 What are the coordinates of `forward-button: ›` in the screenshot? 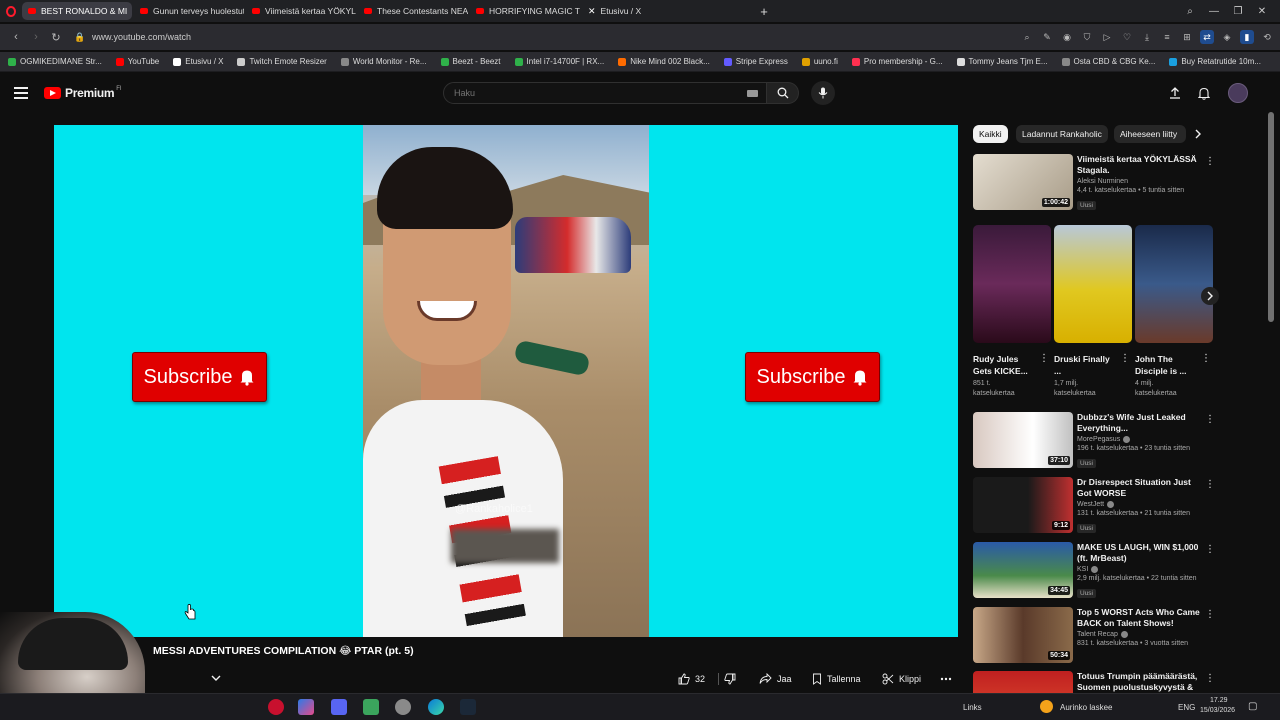 It's located at (36, 37).